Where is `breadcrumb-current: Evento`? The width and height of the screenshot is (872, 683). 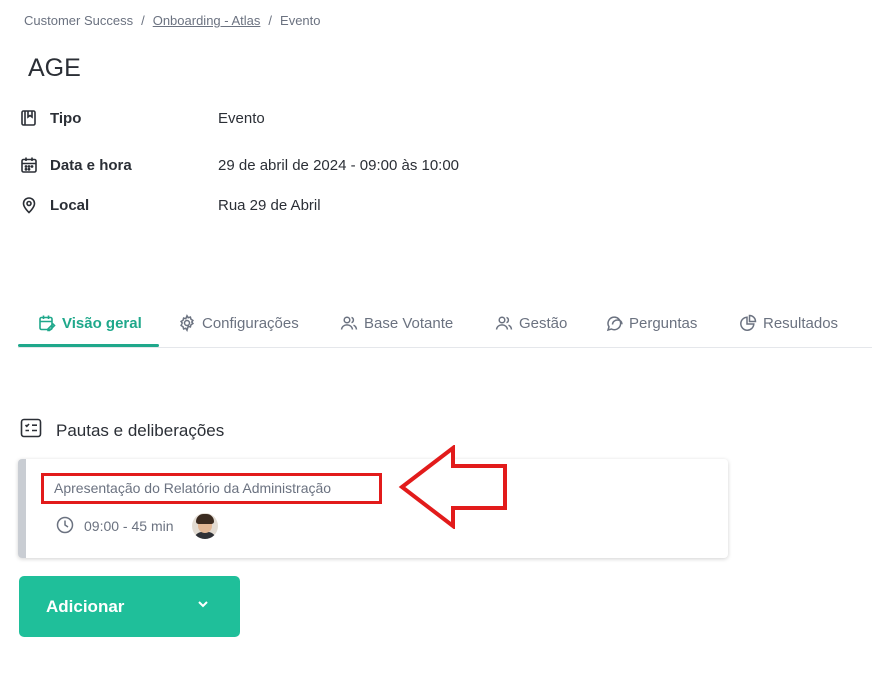 breadcrumb-current: Evento is located at coordinates (300, 20).